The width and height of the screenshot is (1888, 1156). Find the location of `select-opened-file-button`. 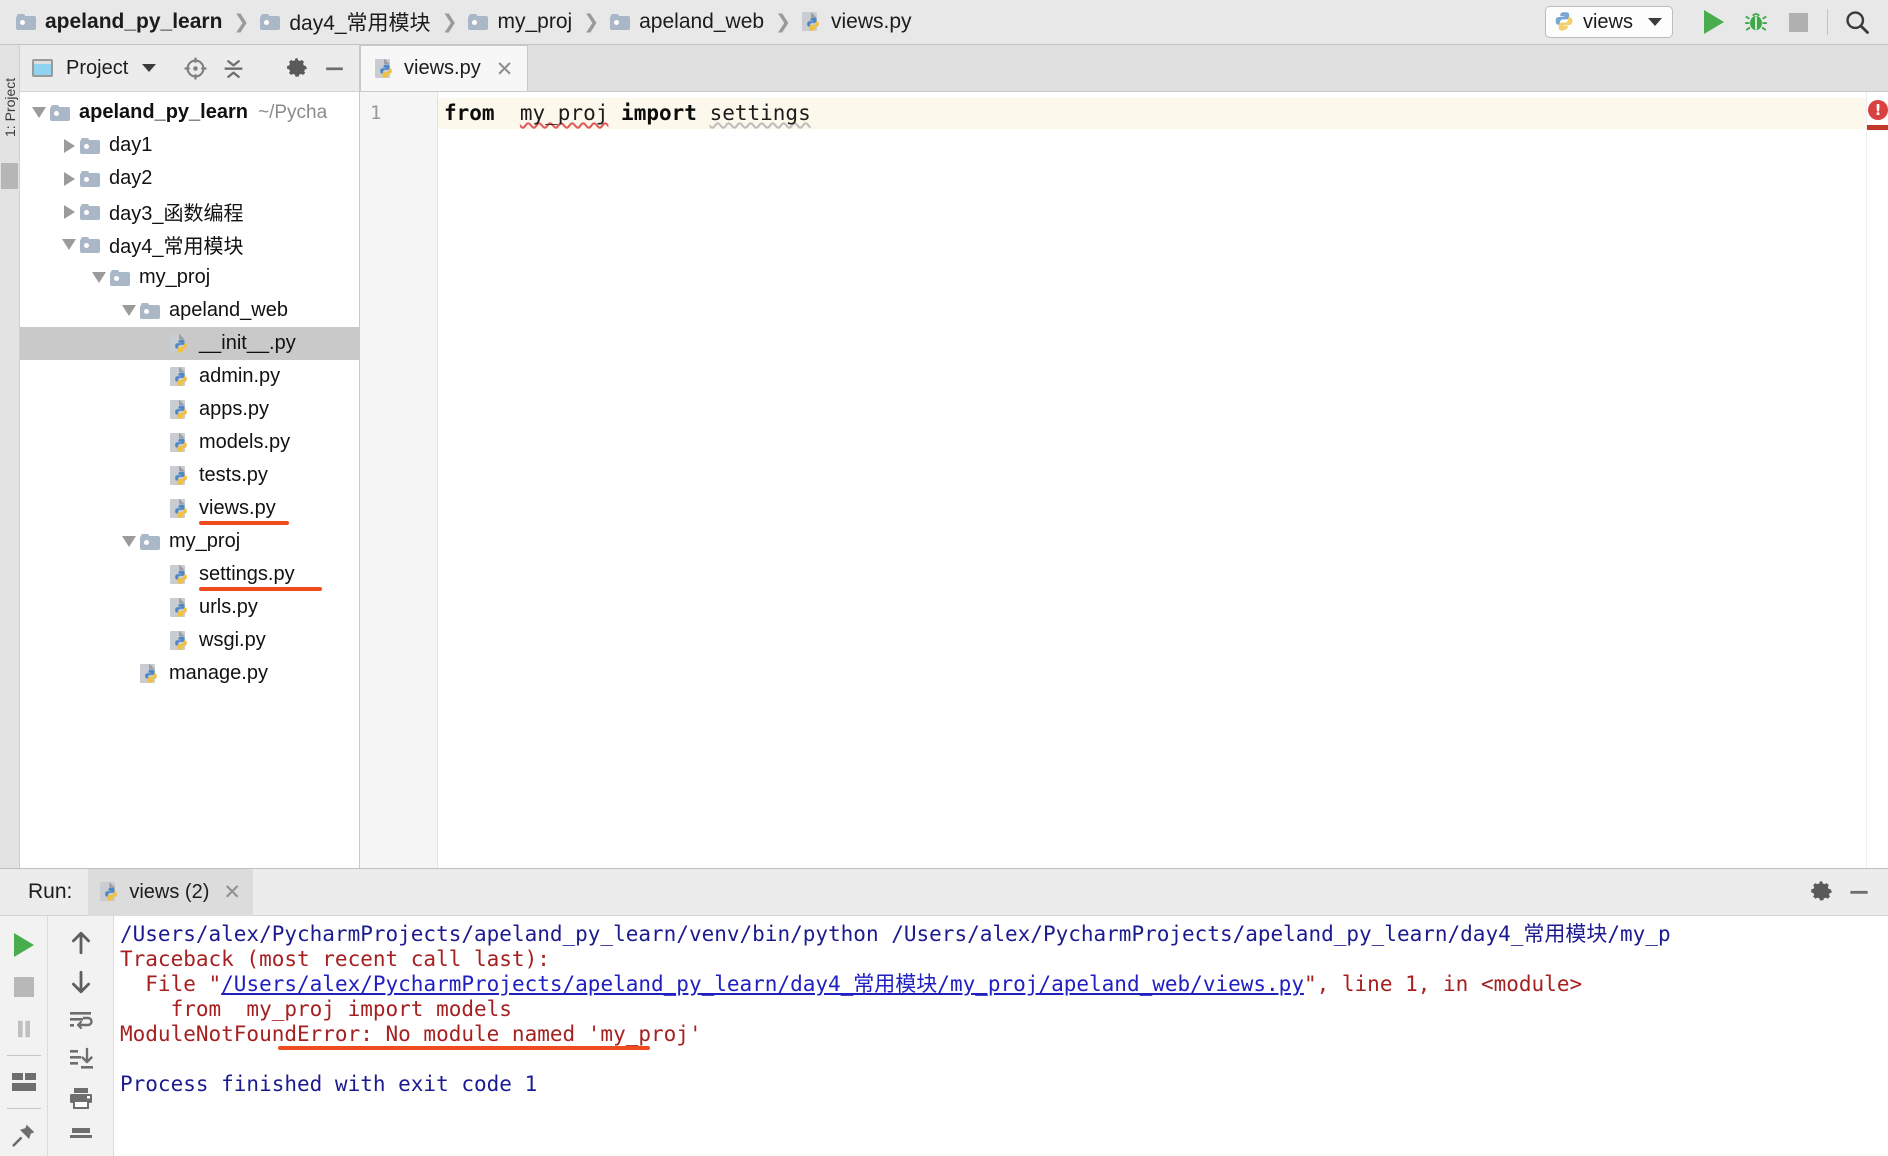

select-opened-file-button is located at coordinates (195, 68).